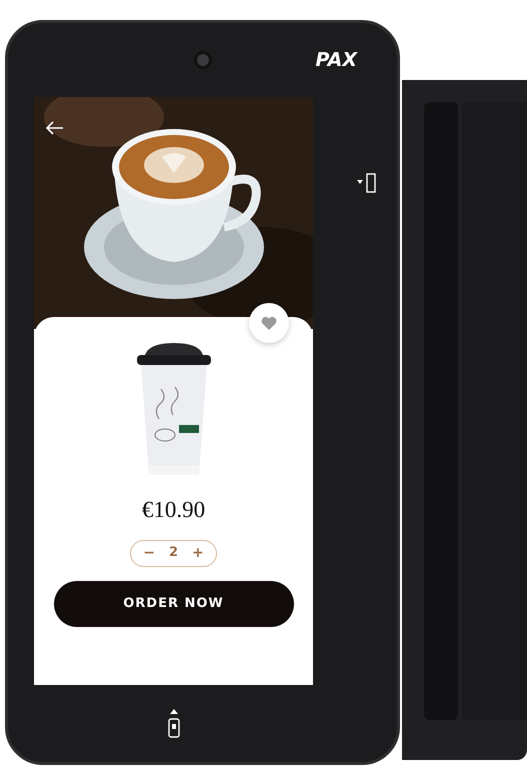 The height and width of the screenshot is (775, 527). Describe the element at coordinates (367, 183) in the screenshot. I see `card-insert-icon` at that location.